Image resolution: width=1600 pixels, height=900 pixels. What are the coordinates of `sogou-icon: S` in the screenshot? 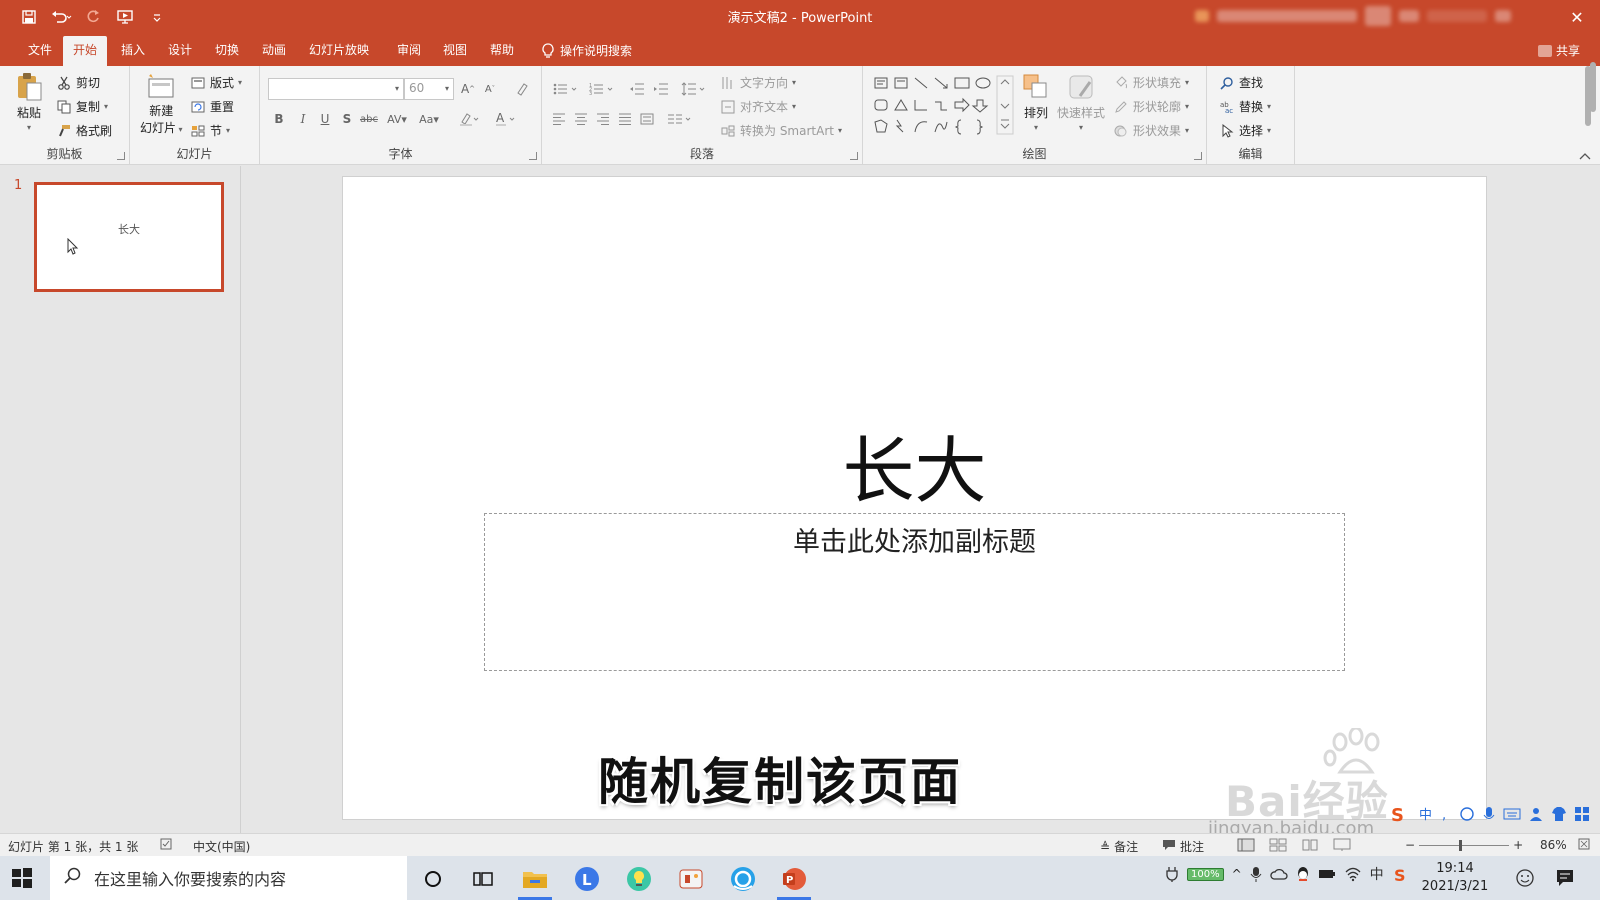 It's located at (1400, 814).